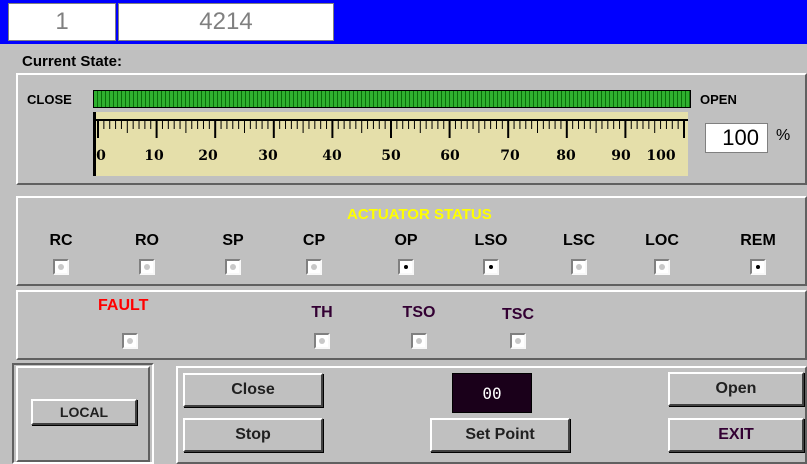 The image size is (807, 464). Describe the element at coordinates (510, 156) in the screenshot. I see `scale-label: 70` at that location.